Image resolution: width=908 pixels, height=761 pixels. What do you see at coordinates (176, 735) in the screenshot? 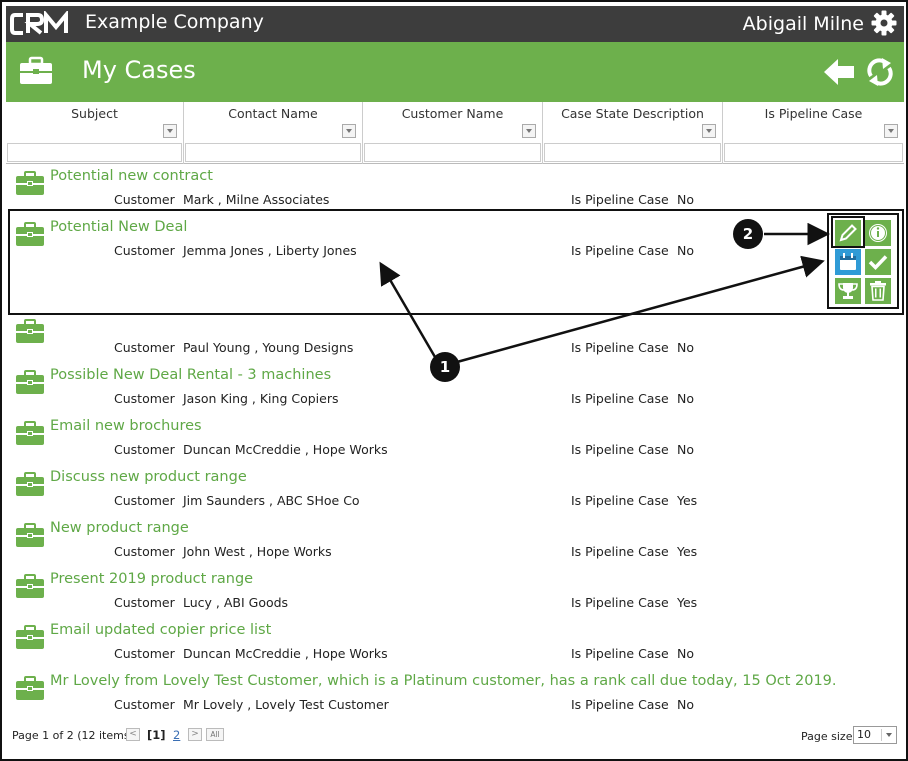
I see `page-2-link: 2` at bounding box center [176, 735].